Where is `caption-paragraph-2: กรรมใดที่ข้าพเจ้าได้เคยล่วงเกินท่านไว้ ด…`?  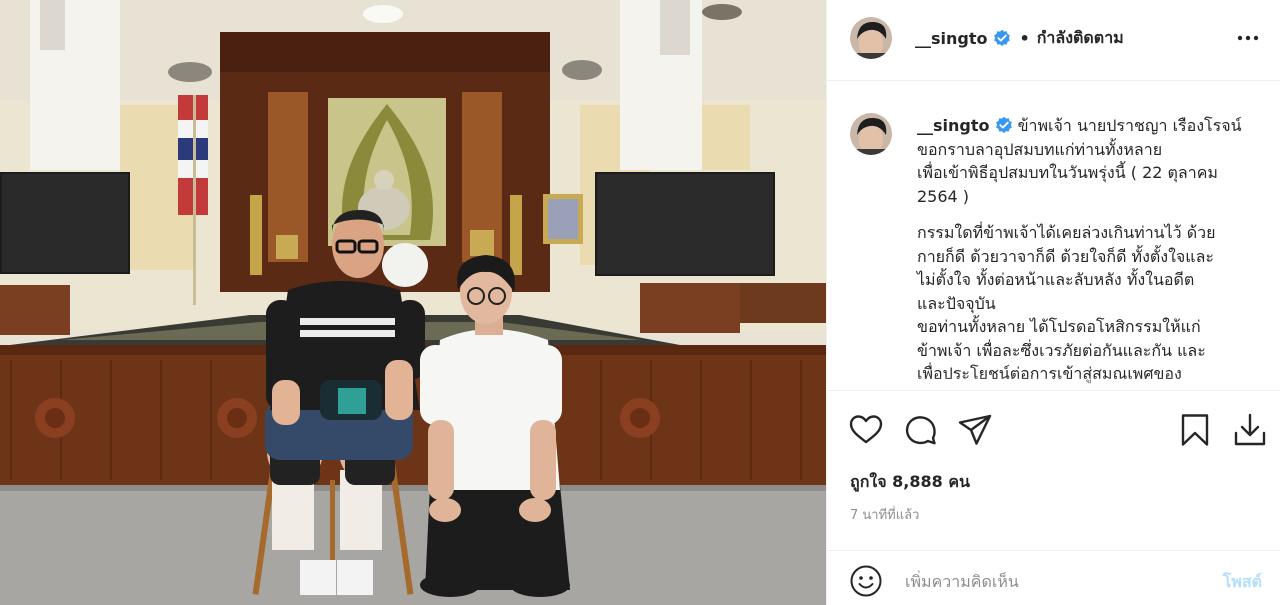 caption-paragraph-2: กรรมใดที่ข้าพเจ้าได้เคยล่วงเกินท่านไว้ ด… is located at coordinates (1066, 303).